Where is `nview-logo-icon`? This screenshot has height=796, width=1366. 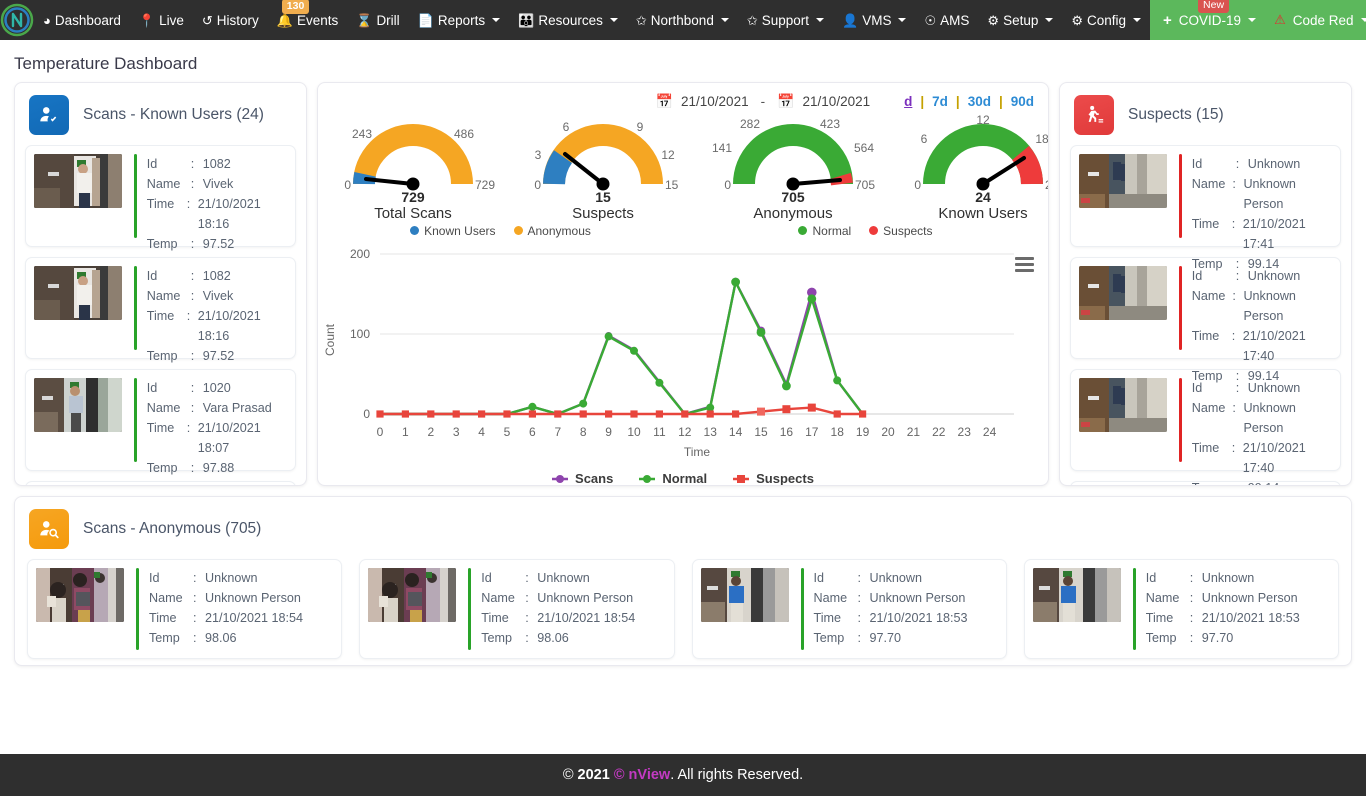 nview-logo-icon is located at coordinates (17, 20).